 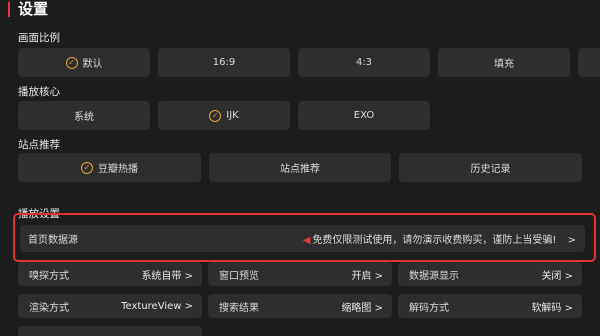 What do you see at coordinates (110, 274) in the screenshot?
I see `sniff-mode-row: 嗅探方式 系统自带 >` at bounding box center [110, 274].